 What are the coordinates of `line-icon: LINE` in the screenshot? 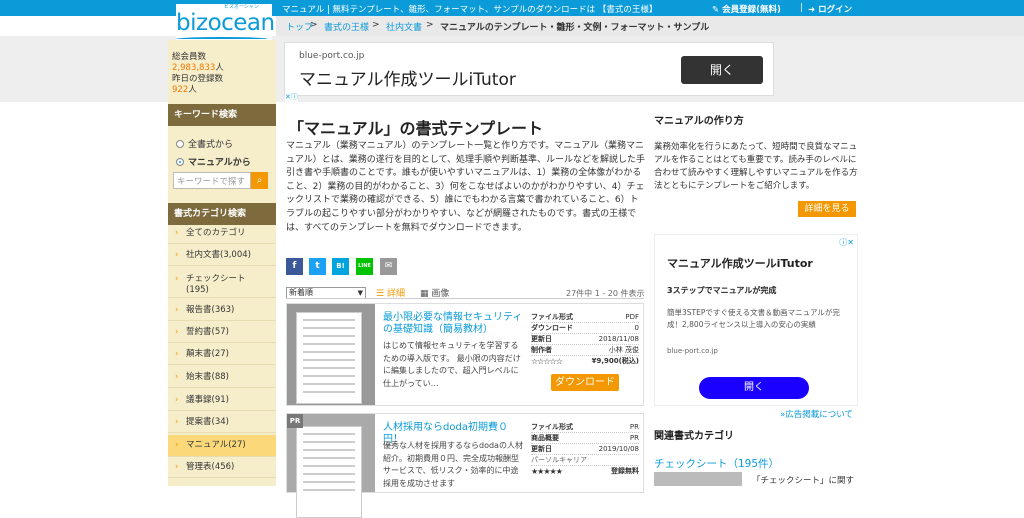 It's located at (364, 266).